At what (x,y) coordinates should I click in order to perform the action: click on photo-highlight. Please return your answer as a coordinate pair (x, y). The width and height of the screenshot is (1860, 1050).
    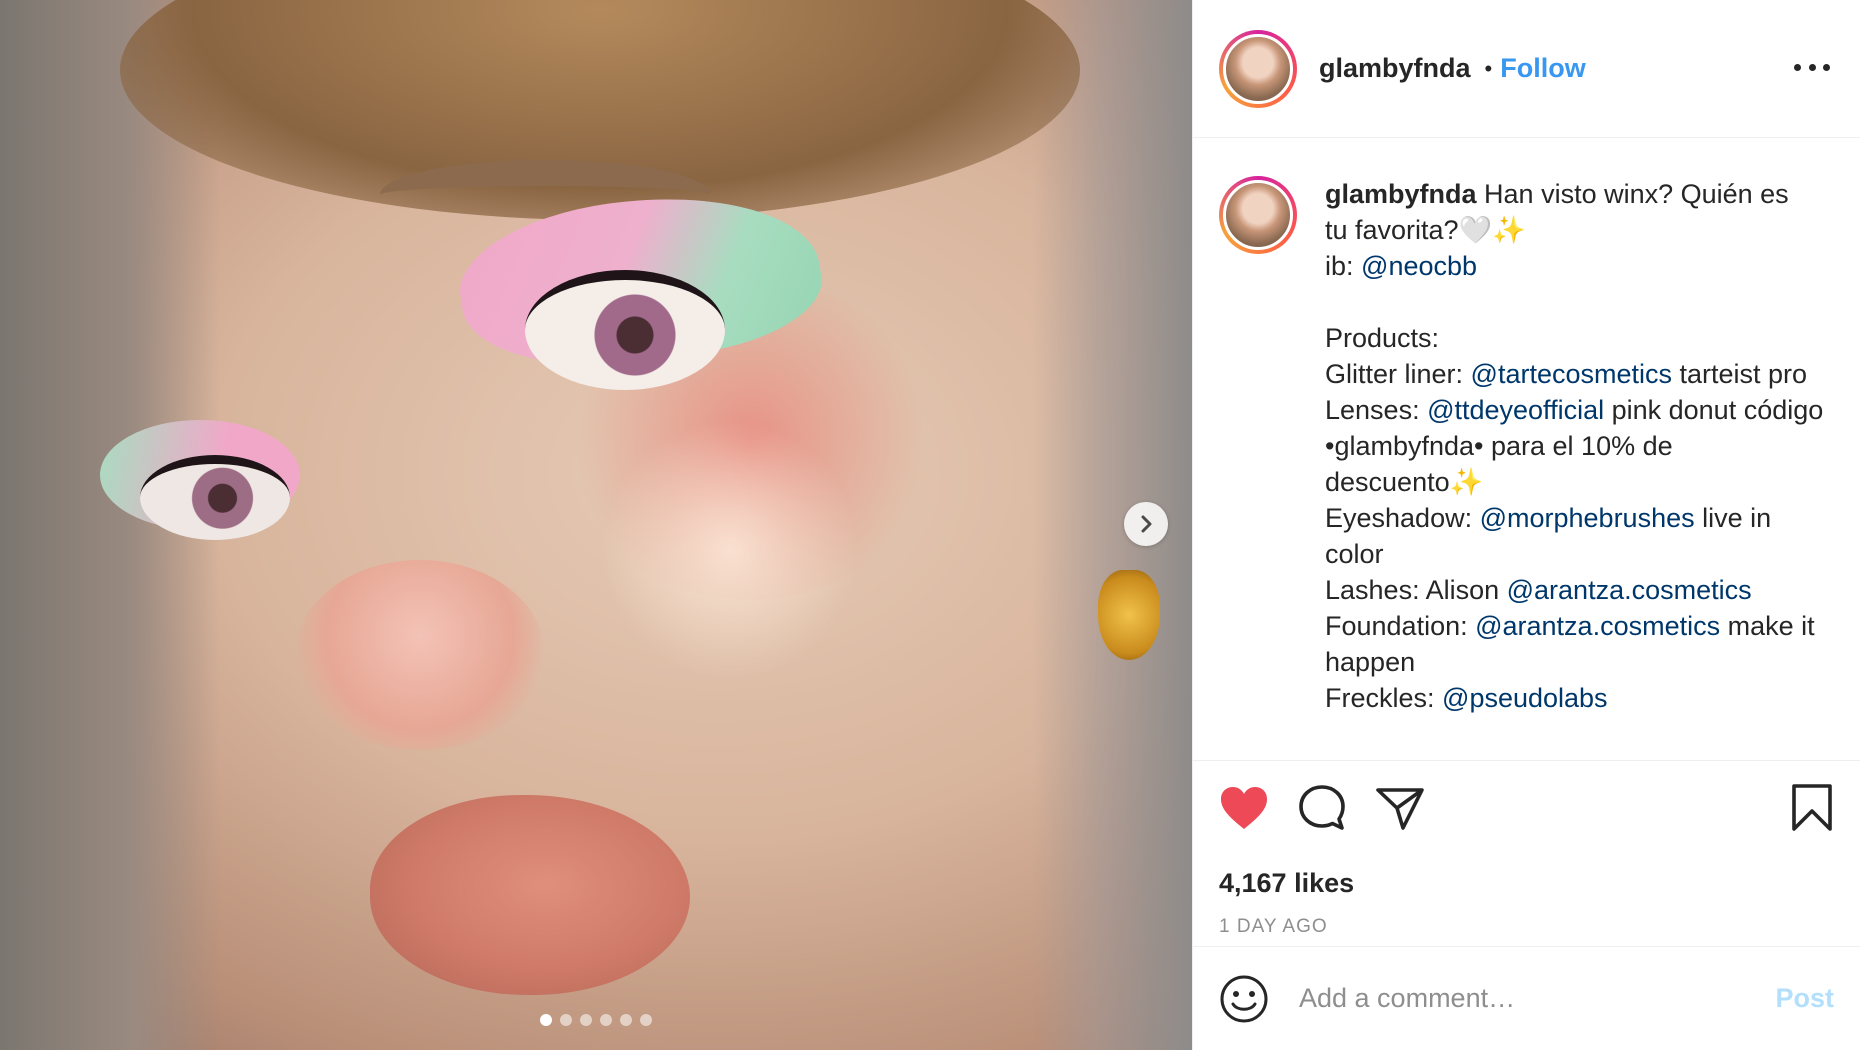
    Looking at the image, I should click on (730, 550).